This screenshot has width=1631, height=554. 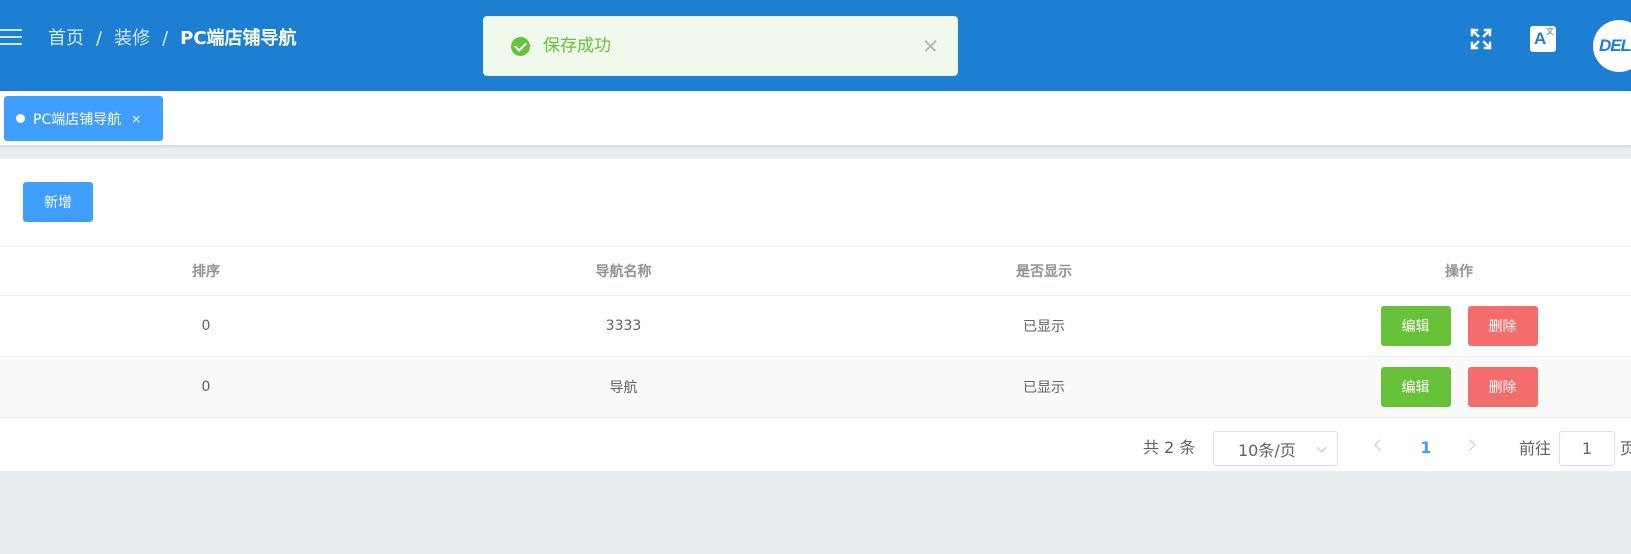 I want to click on tab-pc-store-nav: PC端店铺导航 ×, so click(x=83, y=118).